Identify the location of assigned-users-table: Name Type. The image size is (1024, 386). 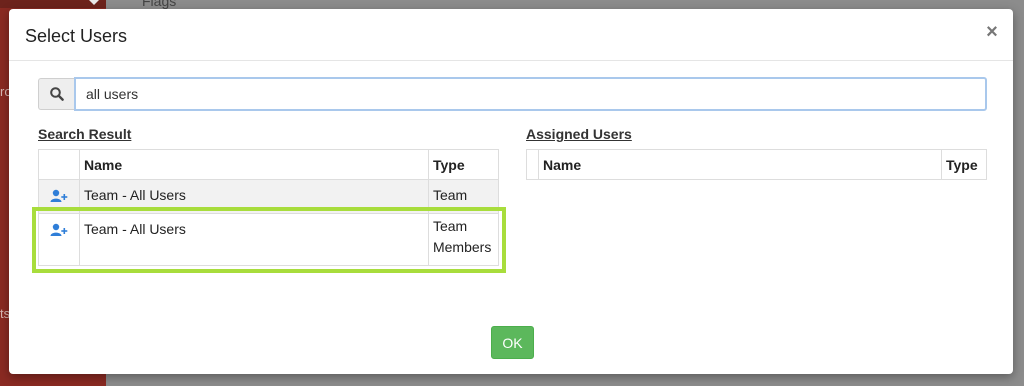
(756, 164).